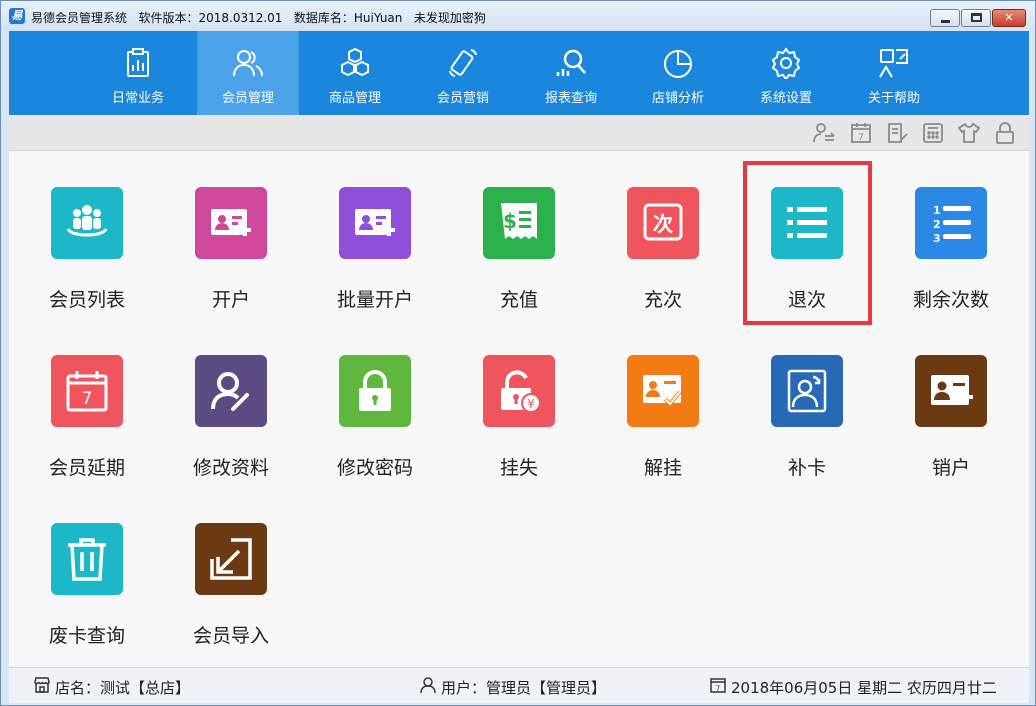 The width and height of the screenshot is (1036, 706). I want to click on tile-member-list: 会员列表, so click(87, 231).